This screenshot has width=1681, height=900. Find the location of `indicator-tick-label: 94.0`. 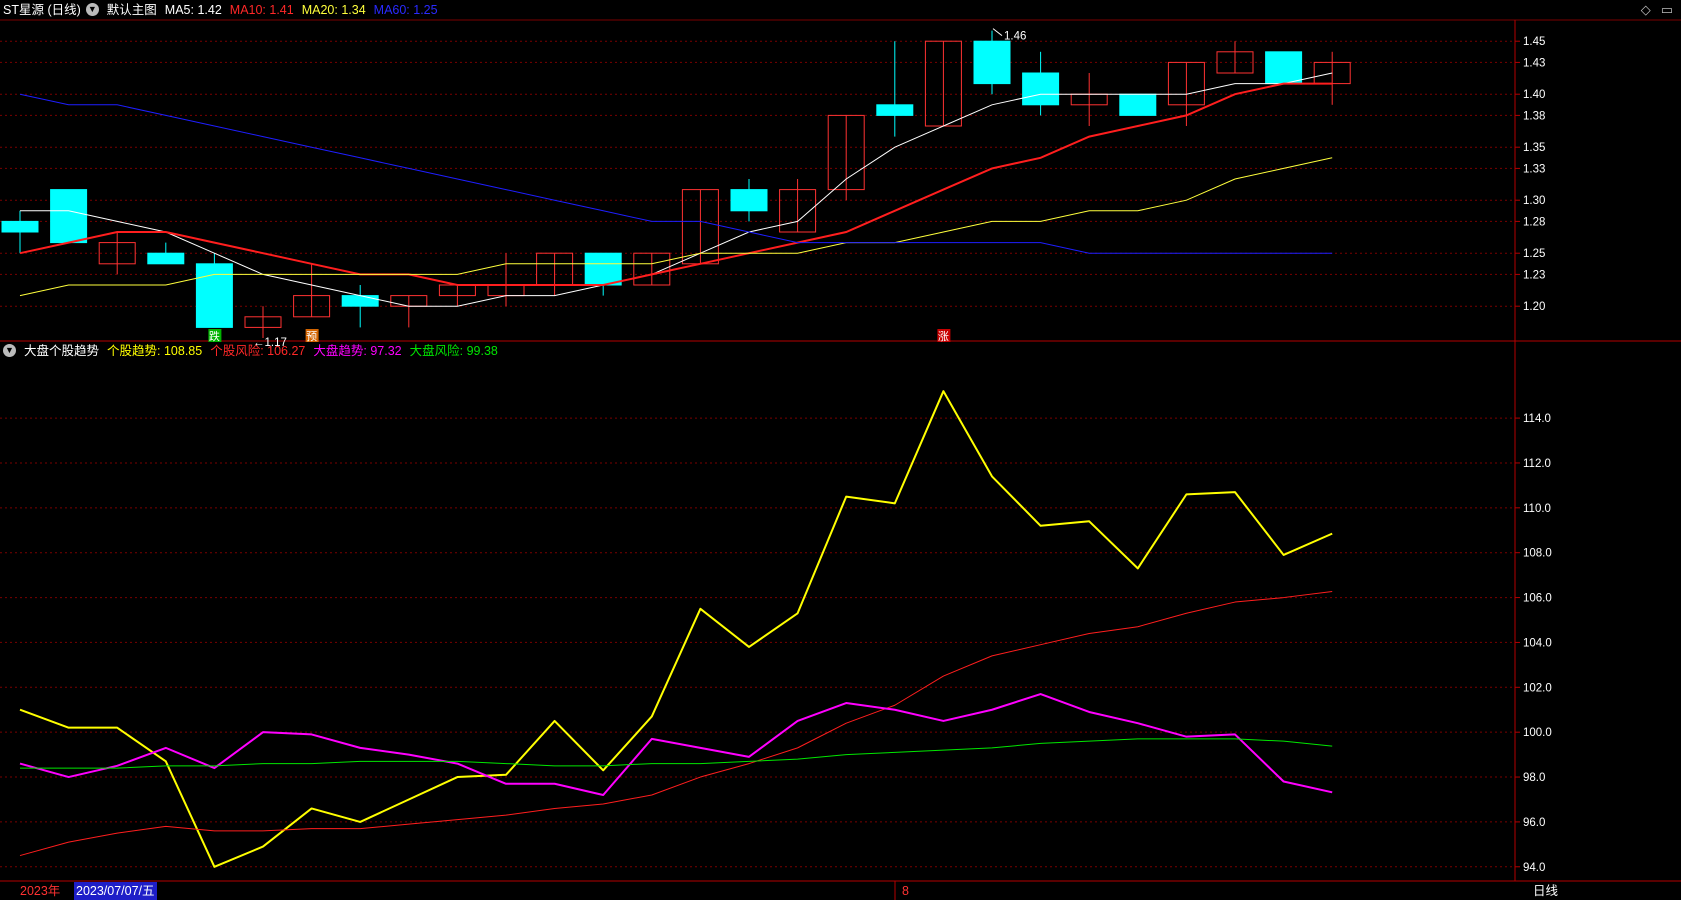

indicator-tick-label: 94.0 is located at coordinates (1534, 868).